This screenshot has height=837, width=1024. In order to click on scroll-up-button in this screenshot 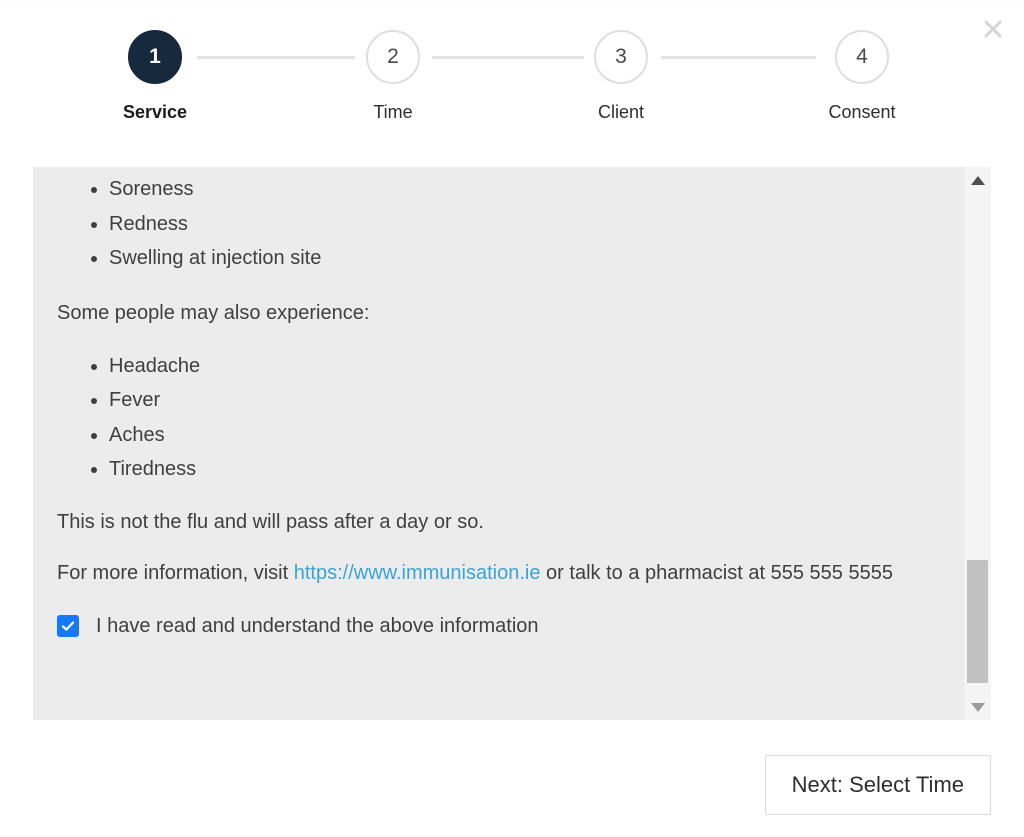, I will do `click(977, 180)`.